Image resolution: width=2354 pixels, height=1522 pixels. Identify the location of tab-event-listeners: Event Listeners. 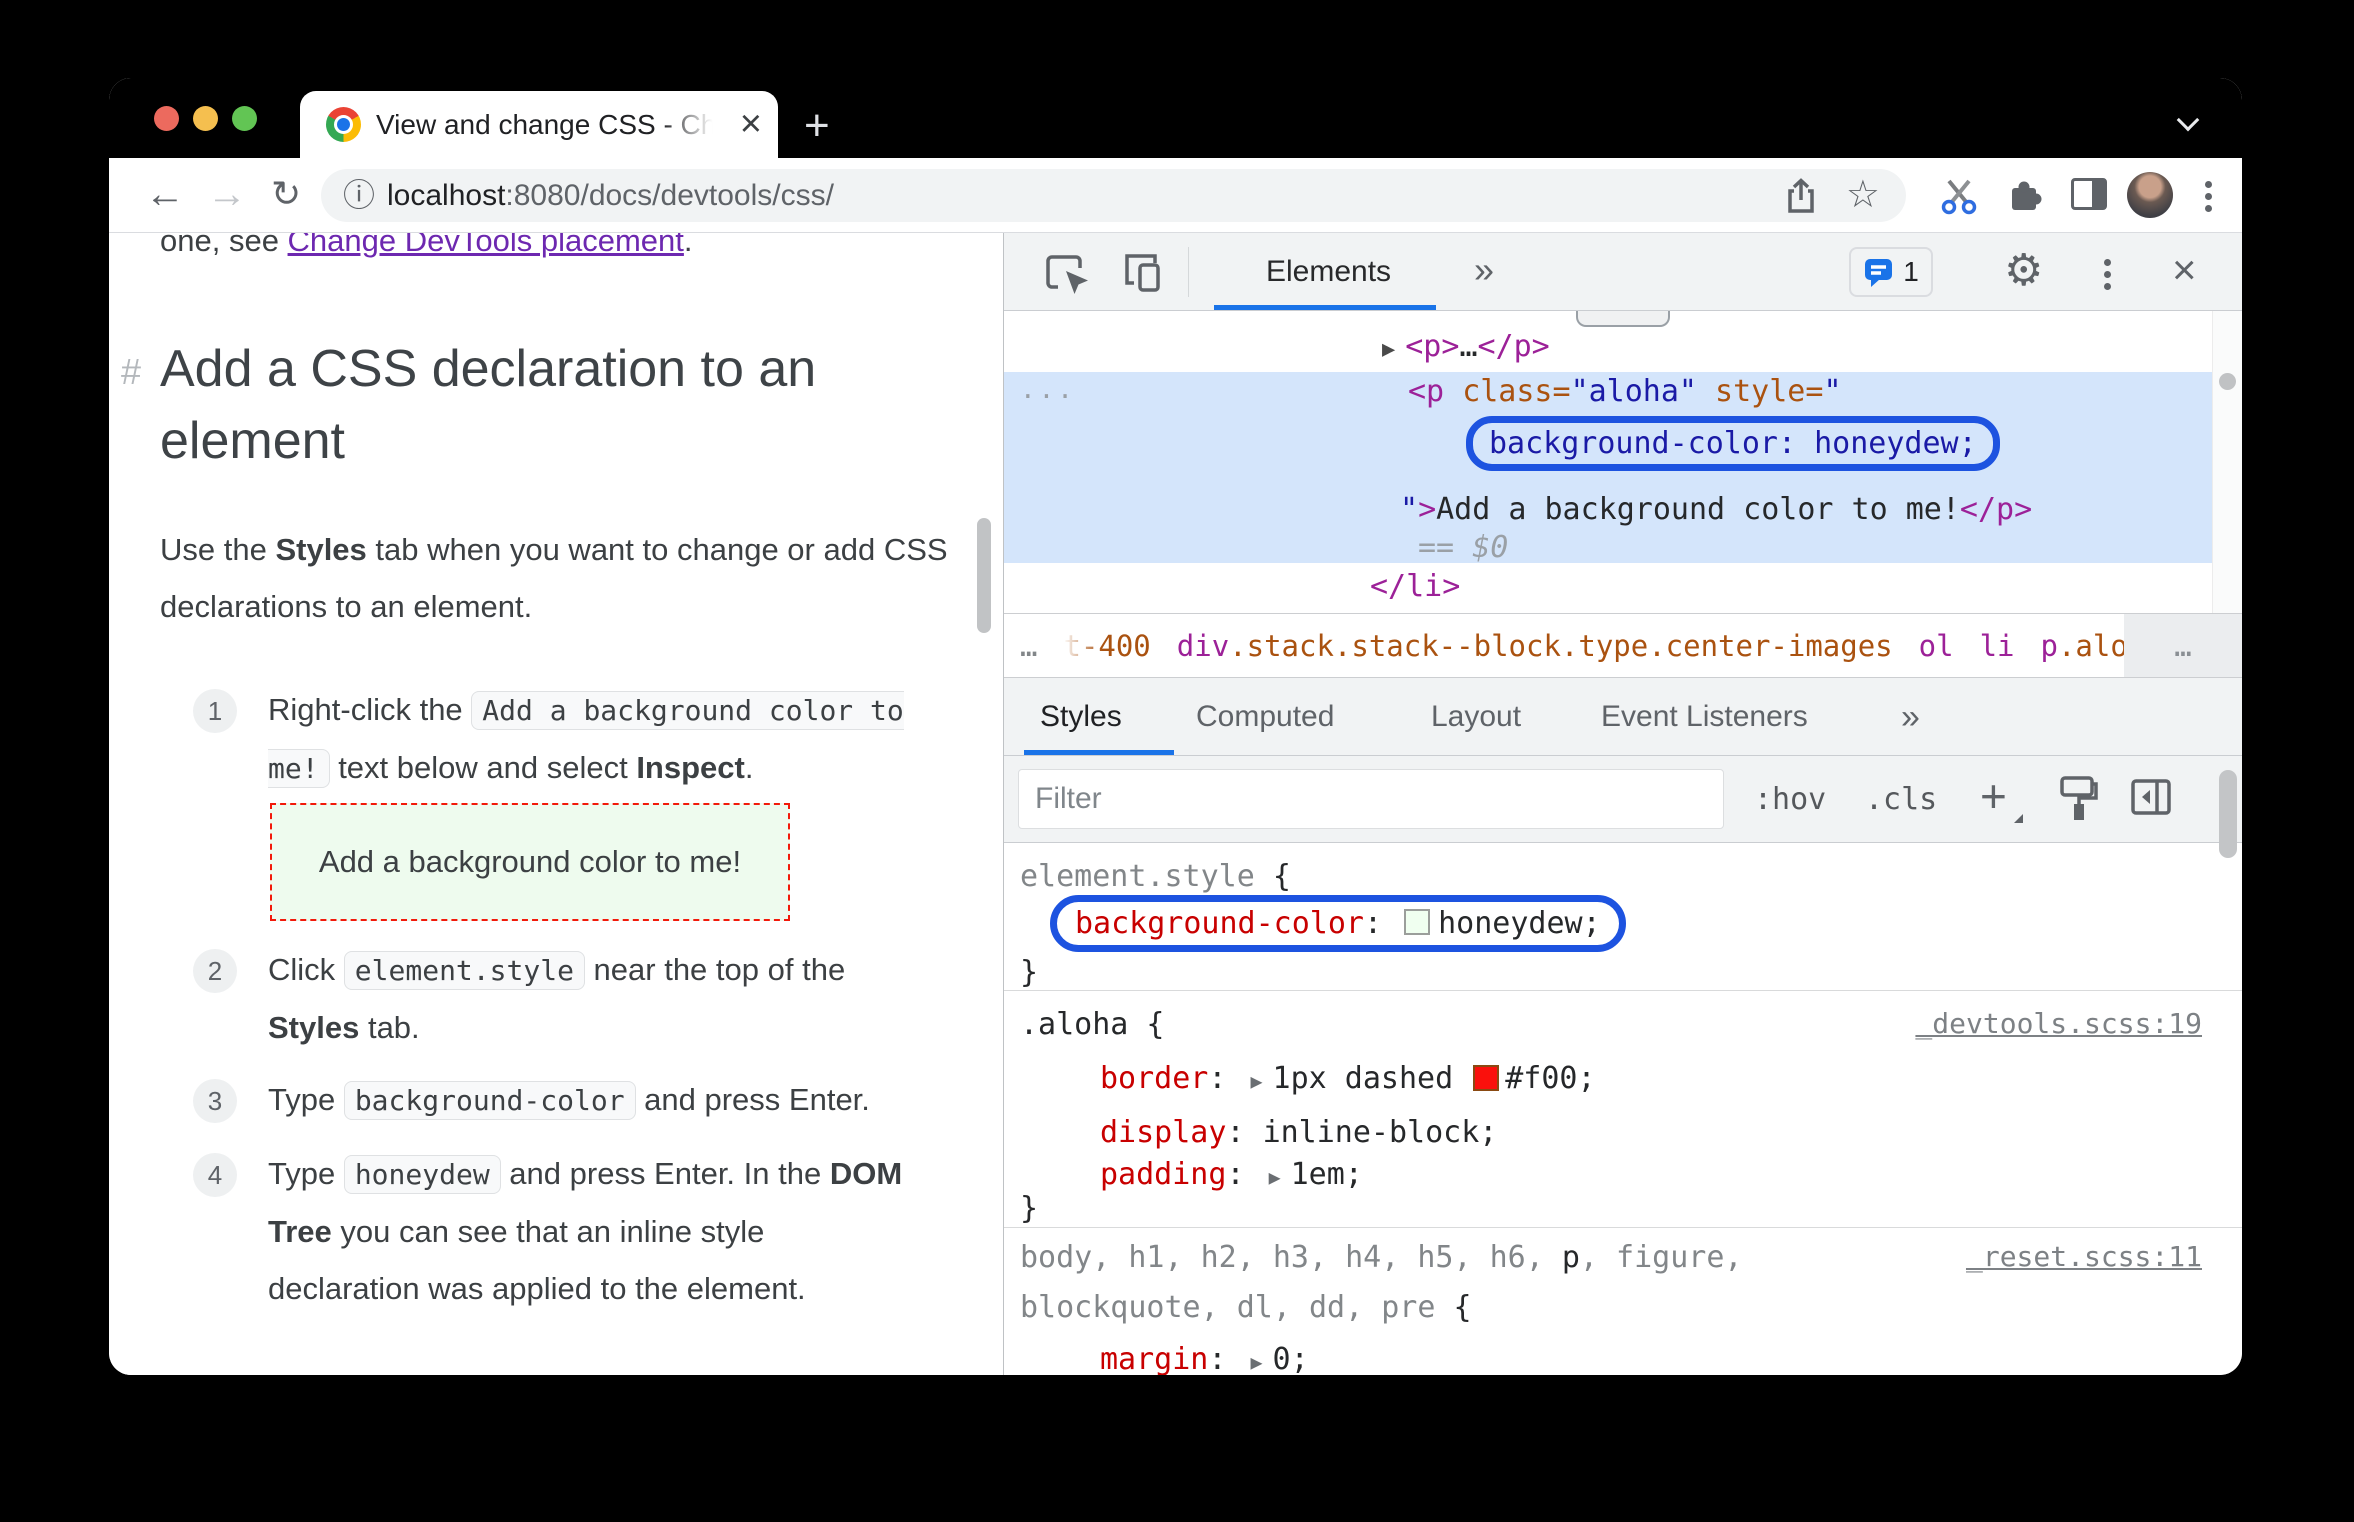
(1704, 717).